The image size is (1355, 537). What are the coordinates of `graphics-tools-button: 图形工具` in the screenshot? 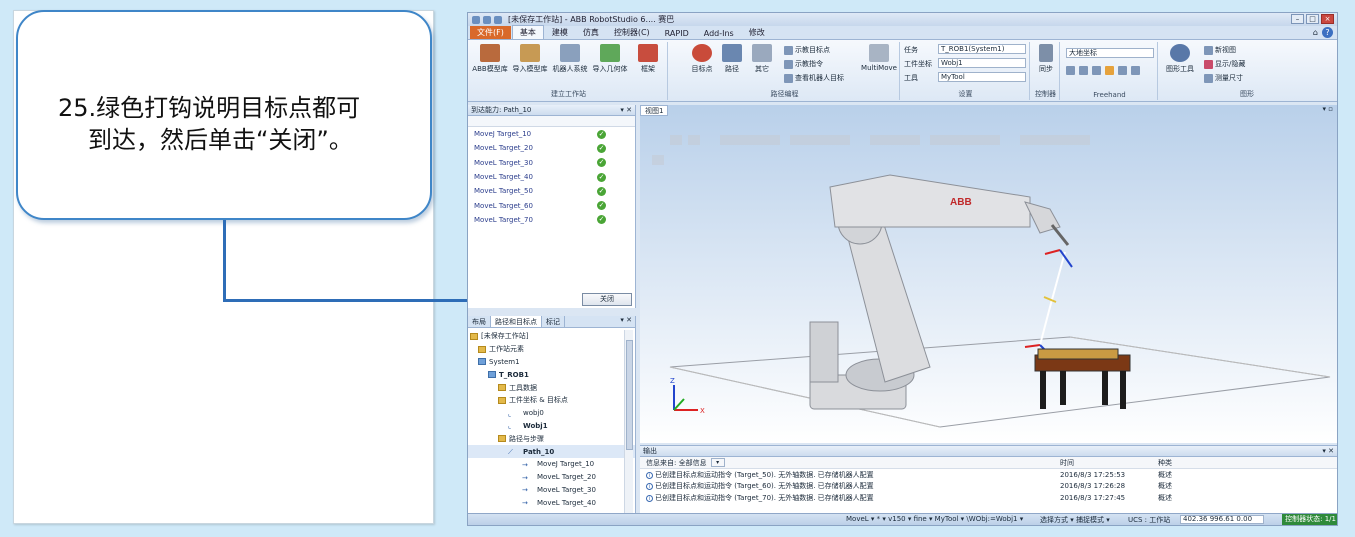 It's located at (1180, 59).